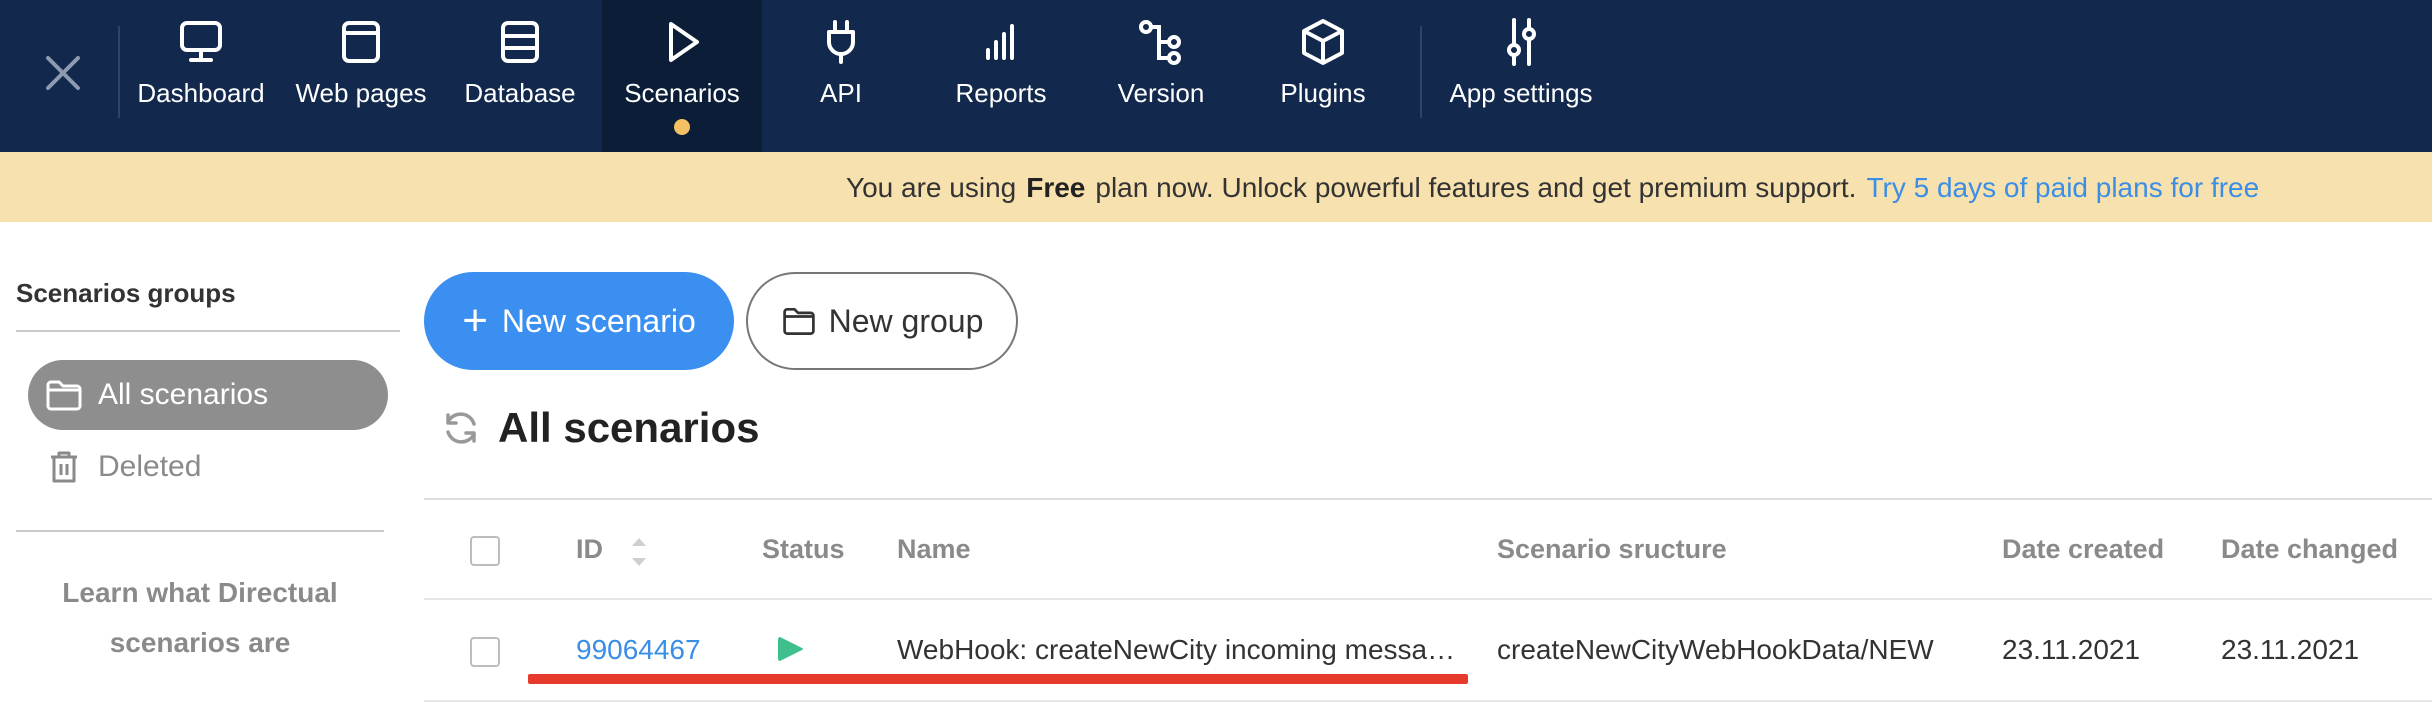 Image resolution: width=2432 pixels, height=708 pixels. What do you see at coordinates (638, 650) in the screenshot?
I see `scenario-id-link: 99064467` at bounding box center [638, 650].